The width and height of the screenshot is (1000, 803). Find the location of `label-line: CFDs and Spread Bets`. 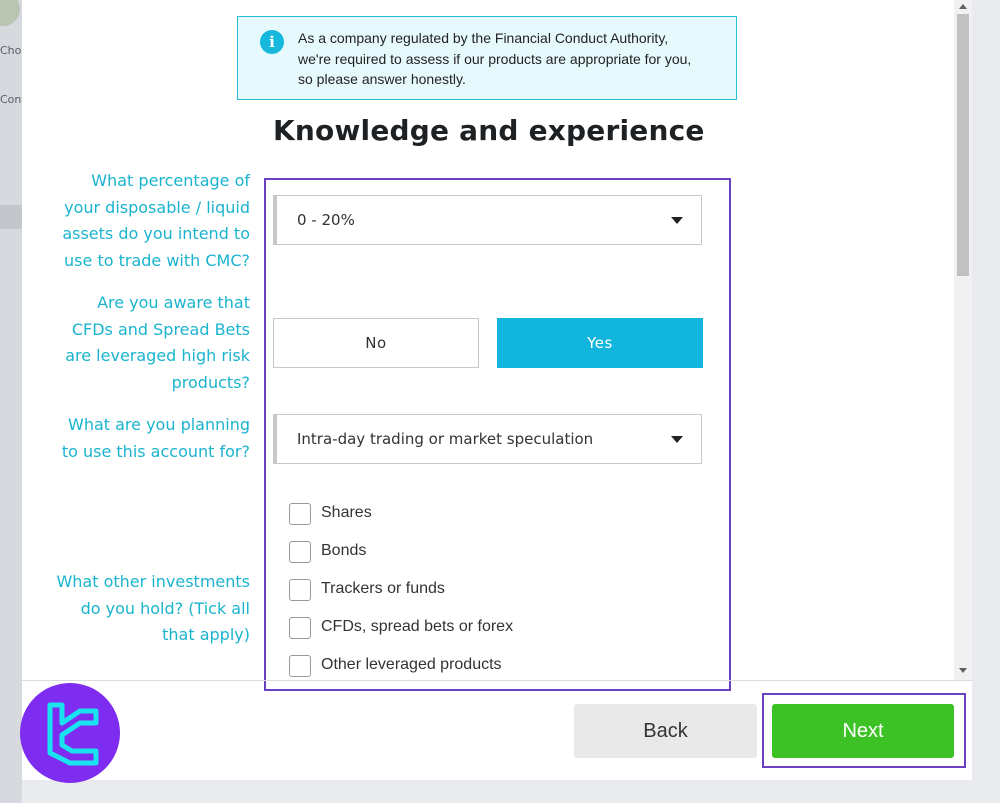

label-line: CFDs and Spread Bets is located at coordinates (160, 329).